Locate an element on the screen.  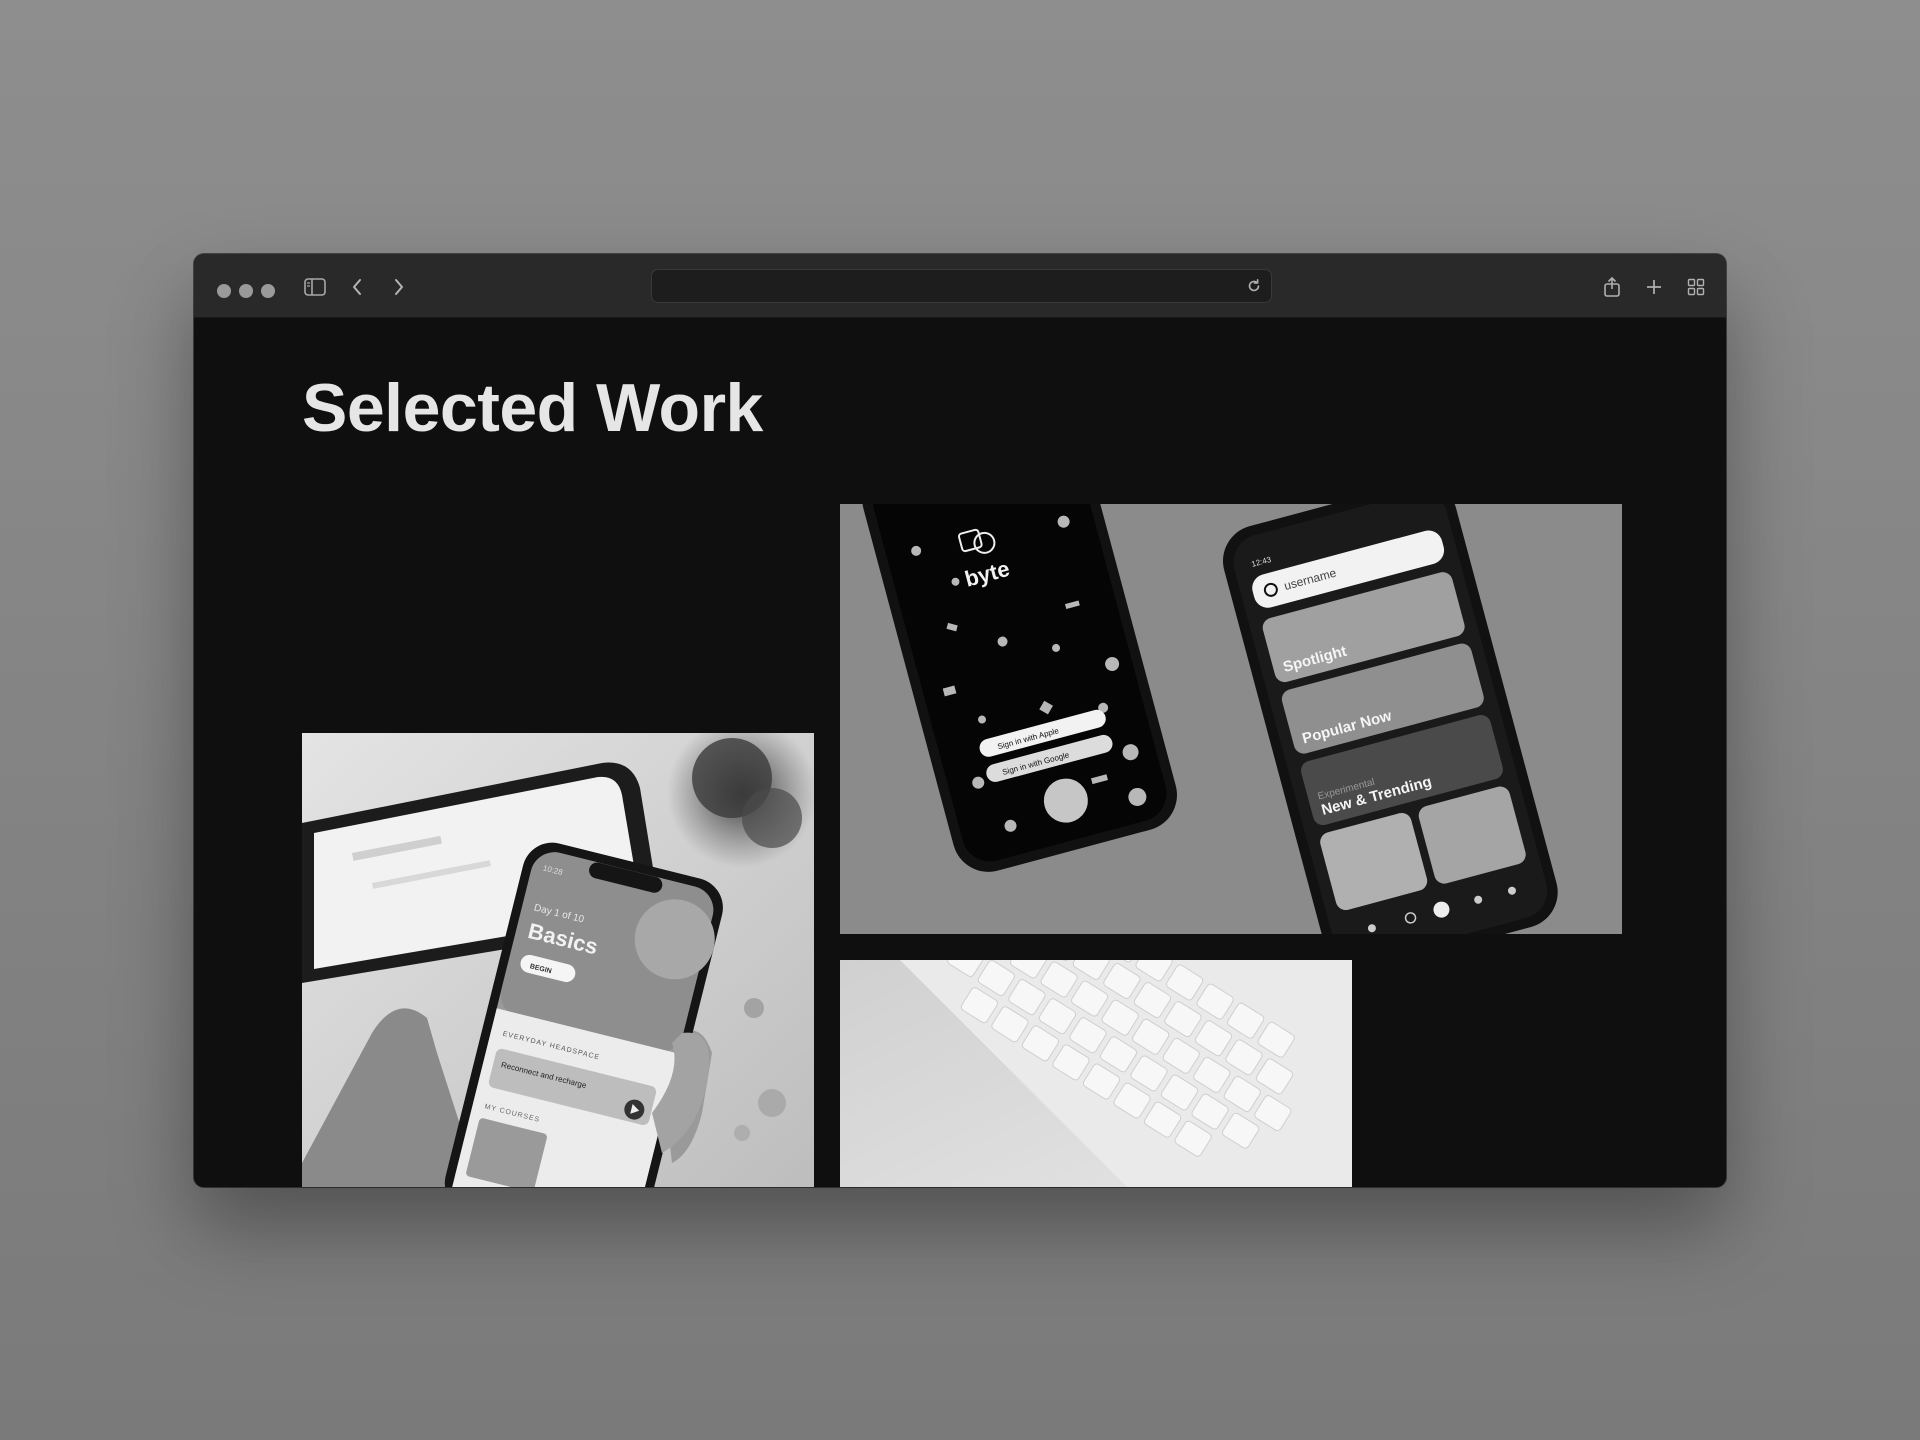
page-title: Selected Work is located at coordinates (532, 408).